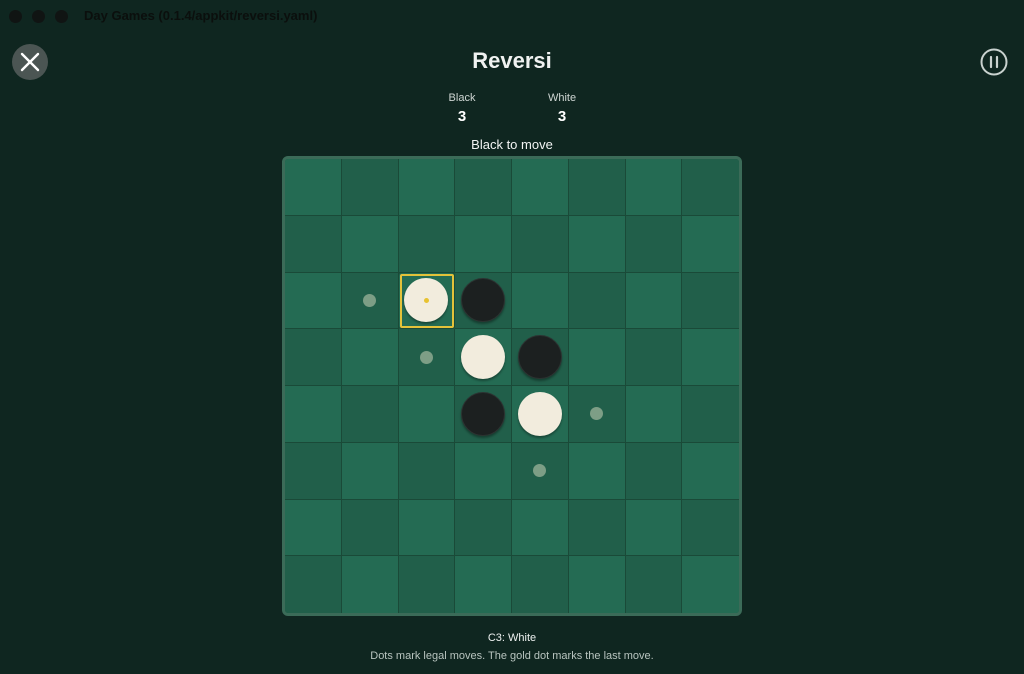 The width and height of the screenshot is (1024, 674). Describe the element at coordinates (597, 471) in the screenshot. I see `board-cell-f6` at that location.